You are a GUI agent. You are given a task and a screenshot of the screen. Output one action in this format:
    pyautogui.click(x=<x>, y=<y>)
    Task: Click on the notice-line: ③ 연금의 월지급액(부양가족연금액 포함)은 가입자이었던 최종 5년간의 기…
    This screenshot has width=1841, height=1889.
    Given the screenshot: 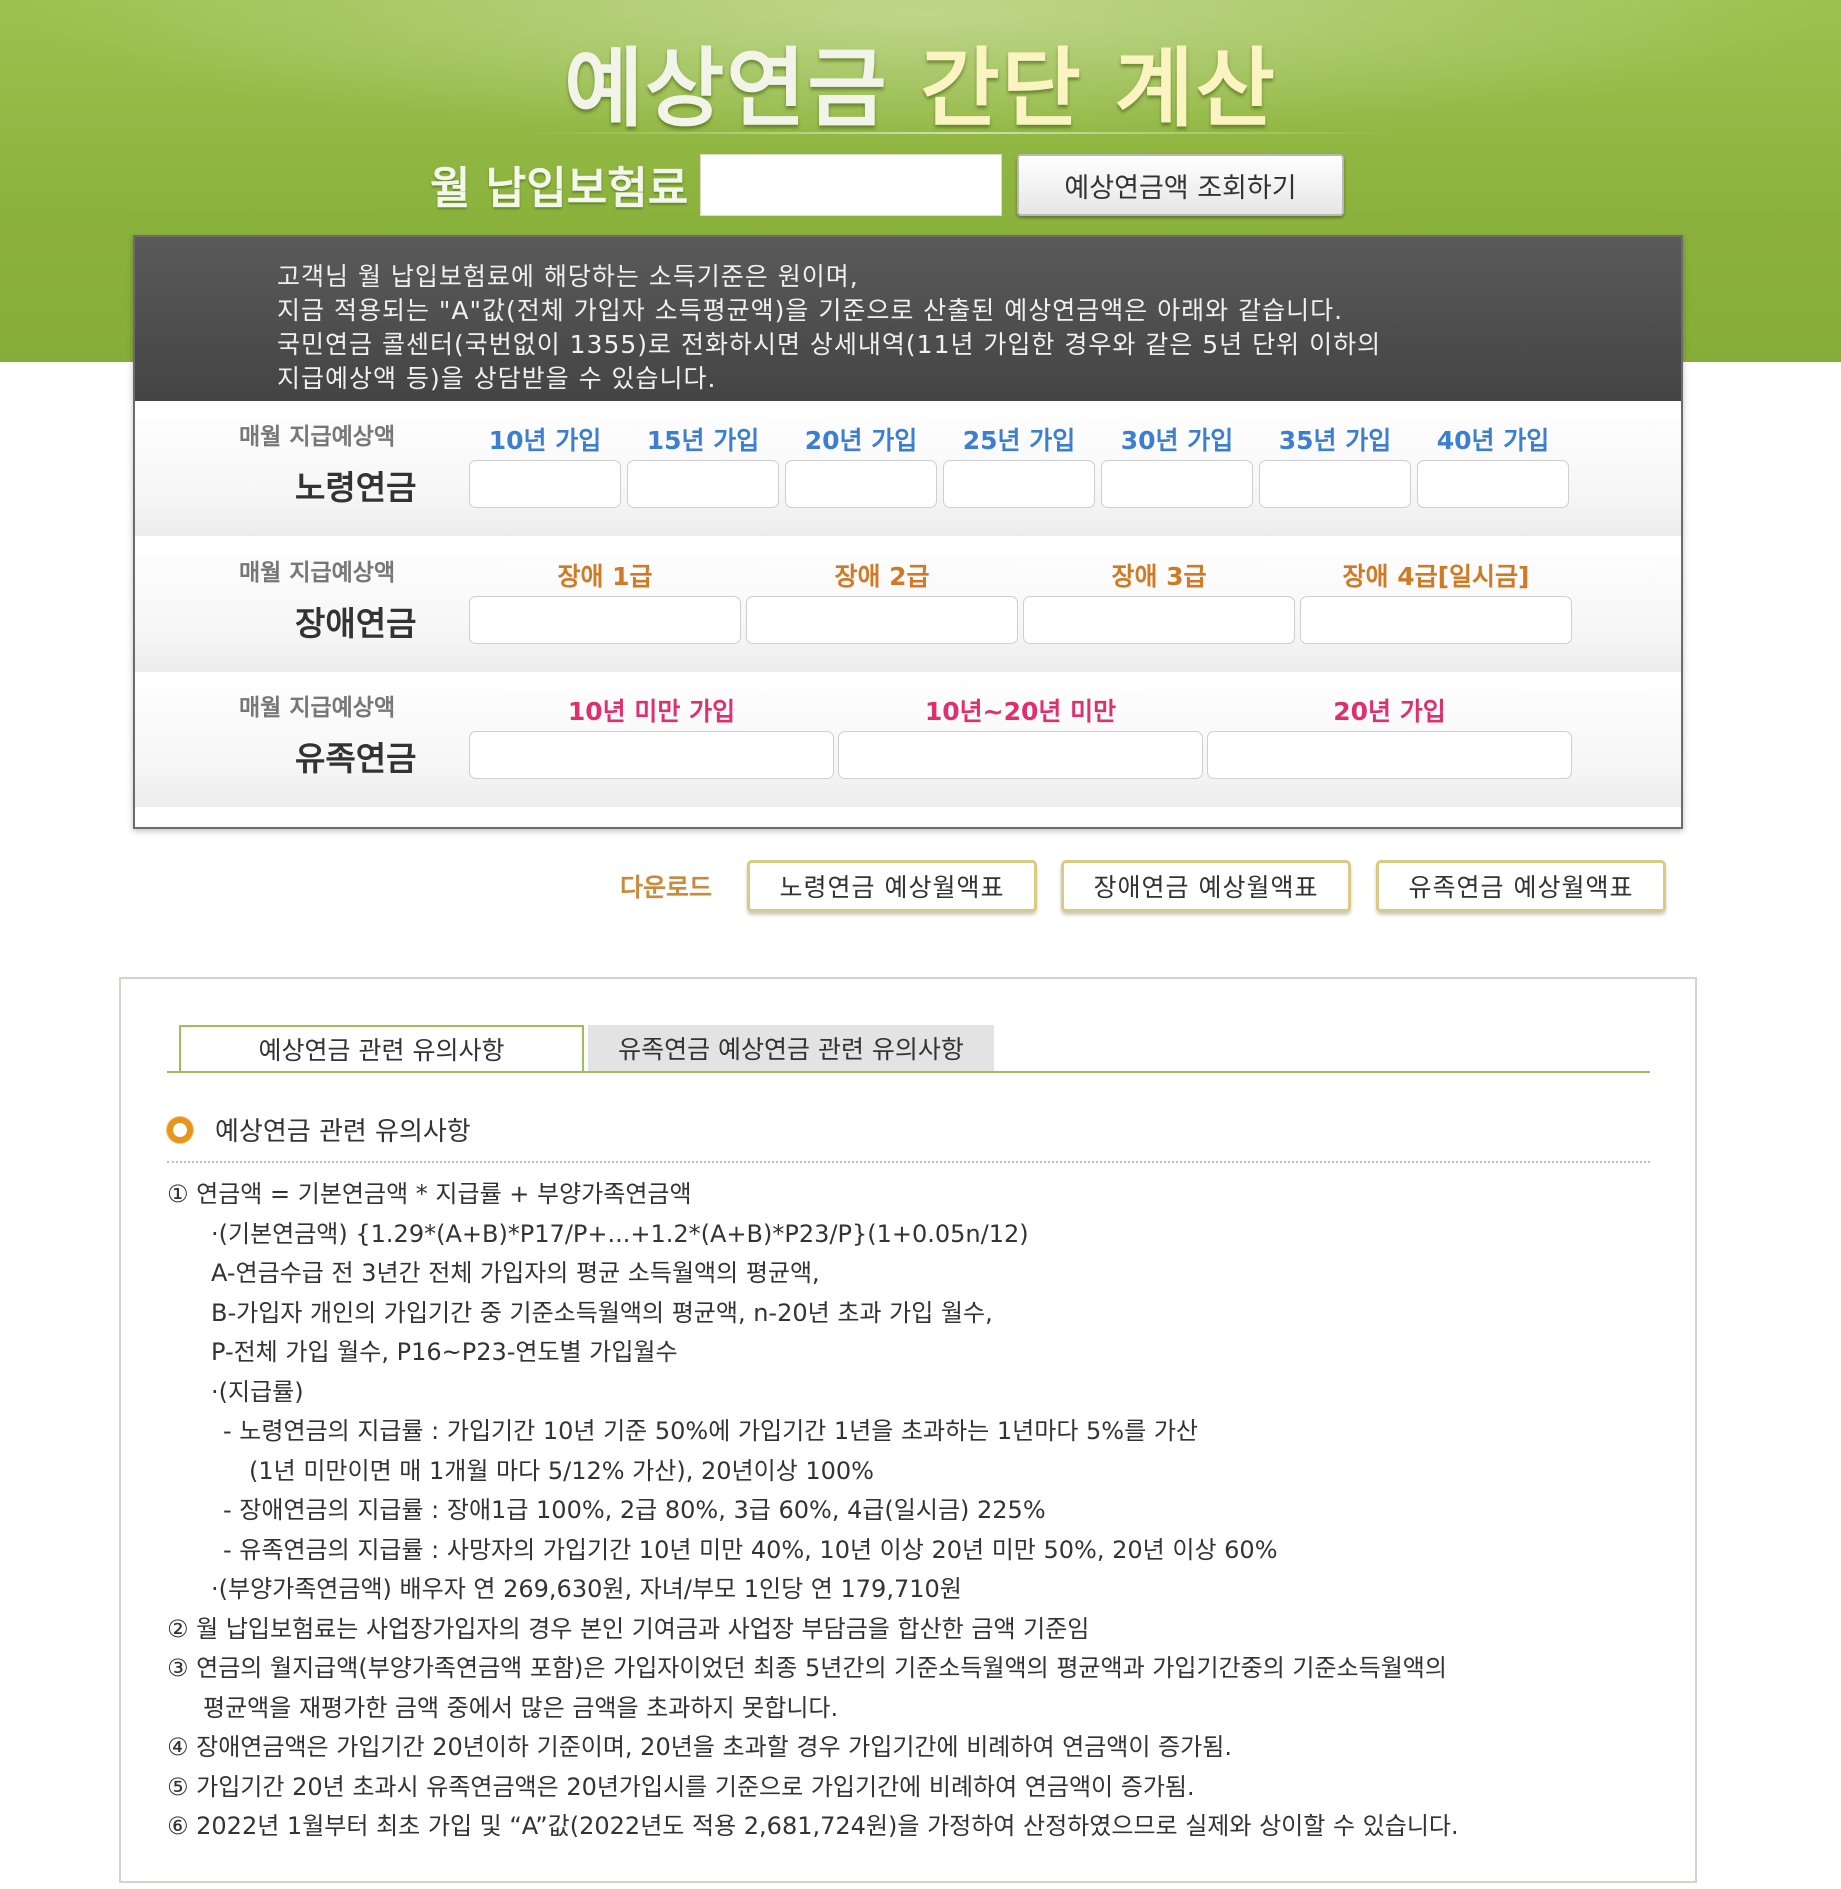 What is the action you would take?
    pyautogui.click(x=807, y=1668)
    